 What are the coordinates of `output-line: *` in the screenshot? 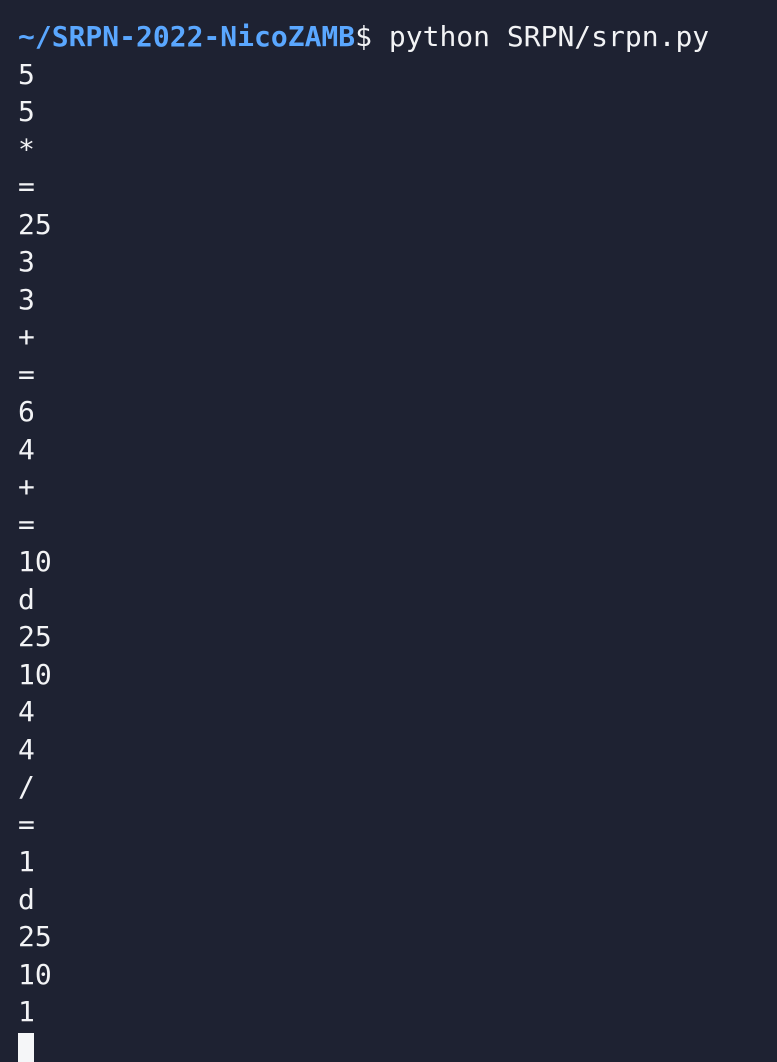 It's located at (26, 149).